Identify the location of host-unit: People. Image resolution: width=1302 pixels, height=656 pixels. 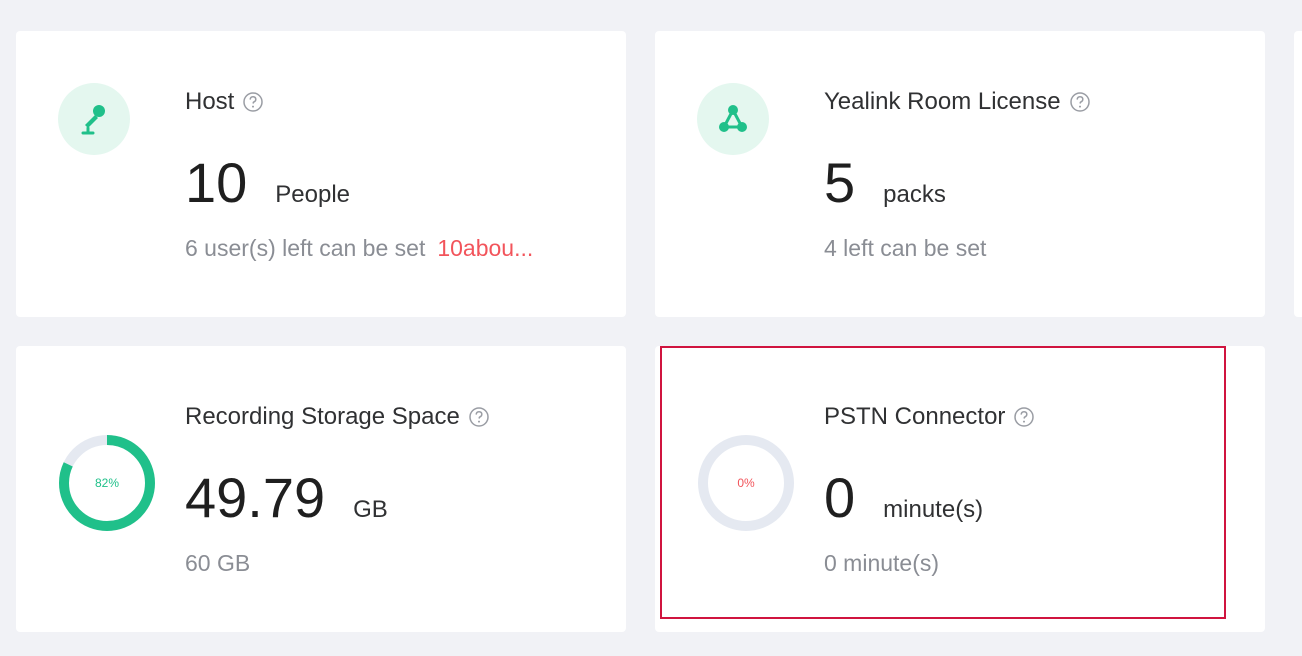
(313, 194).